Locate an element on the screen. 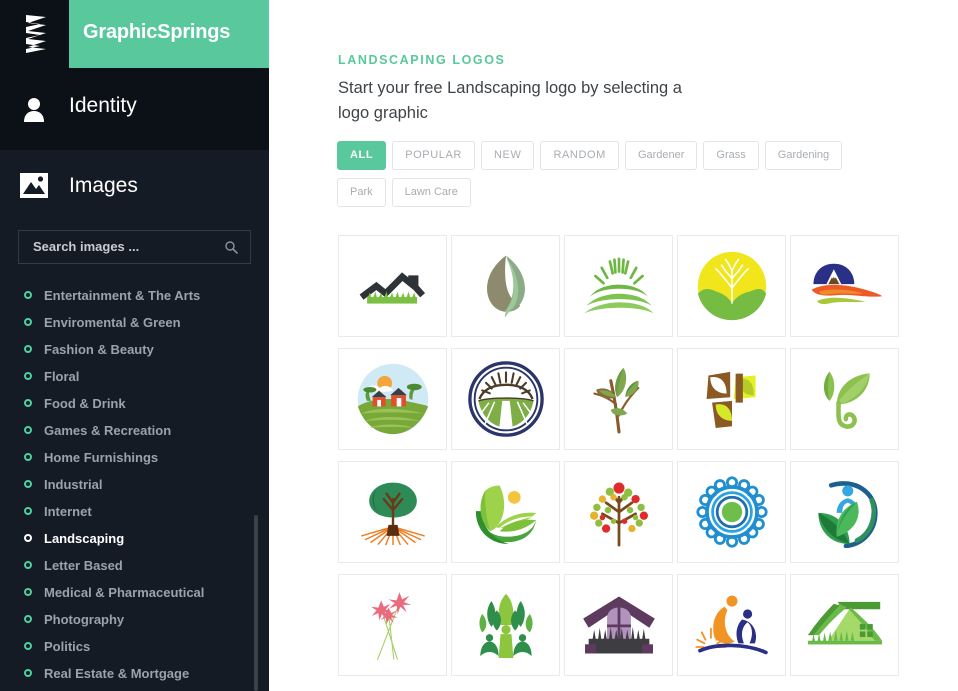  sidebar-category-label: Floral is located at coordinates (62, 376).